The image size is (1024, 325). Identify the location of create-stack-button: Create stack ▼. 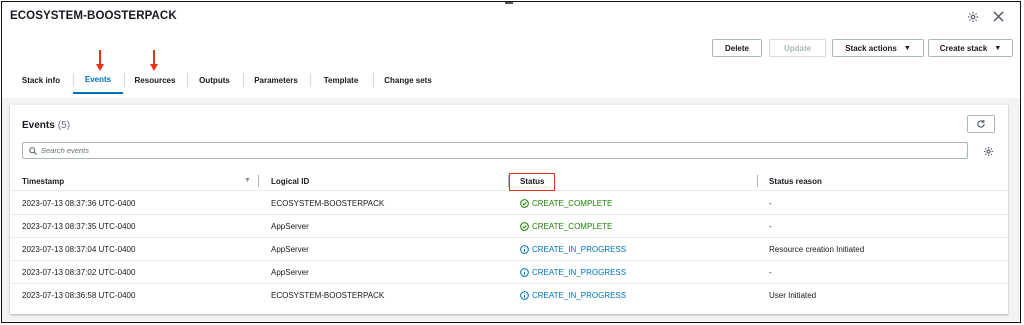
(970, 48).